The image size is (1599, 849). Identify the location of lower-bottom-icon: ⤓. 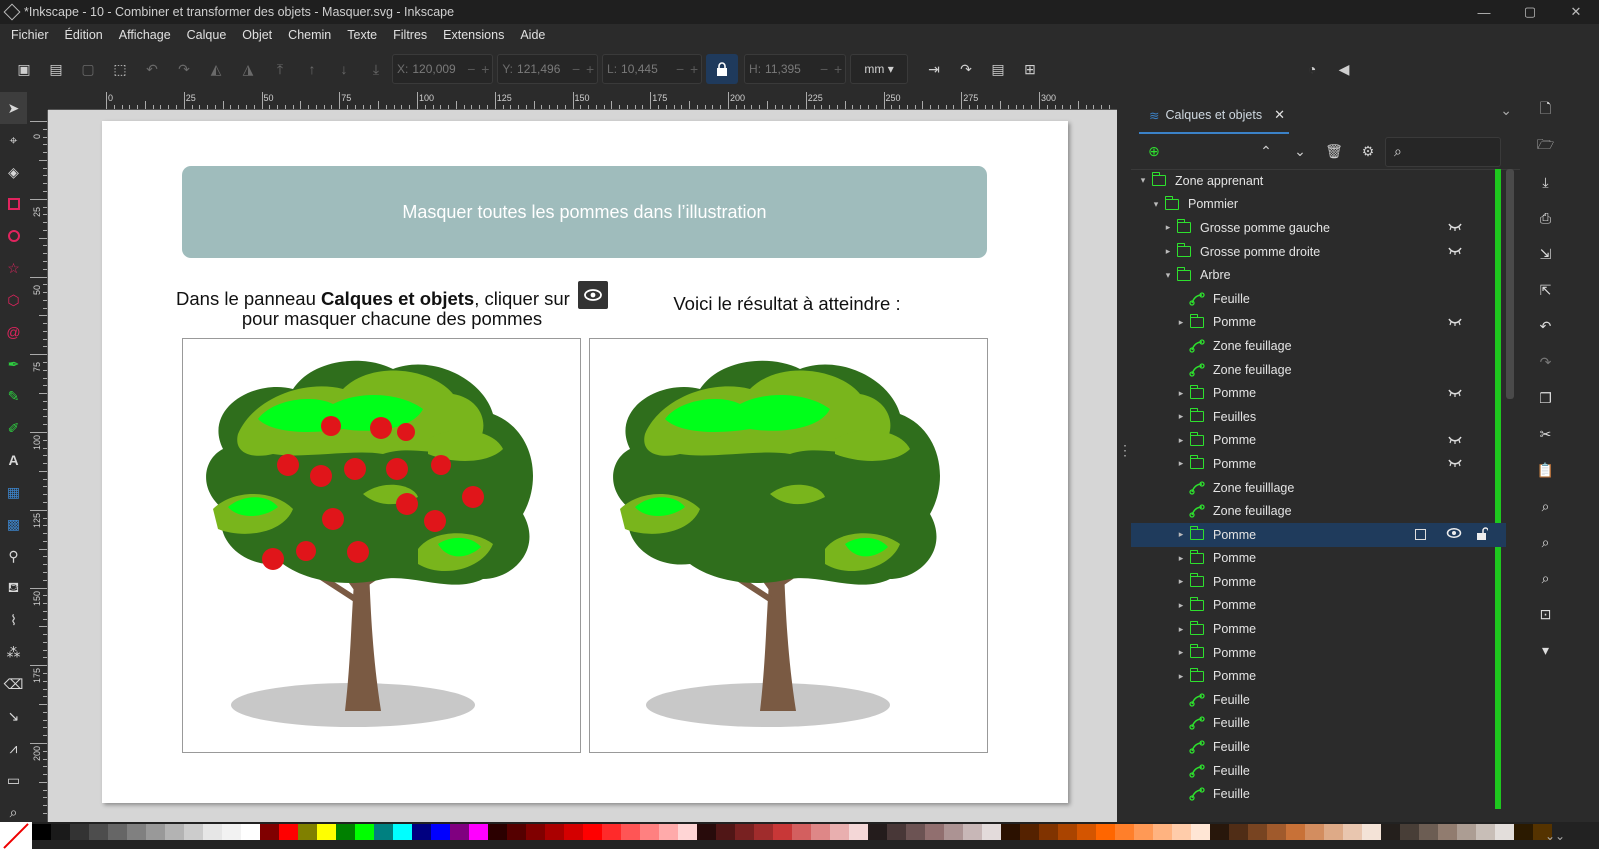
(376, 69).